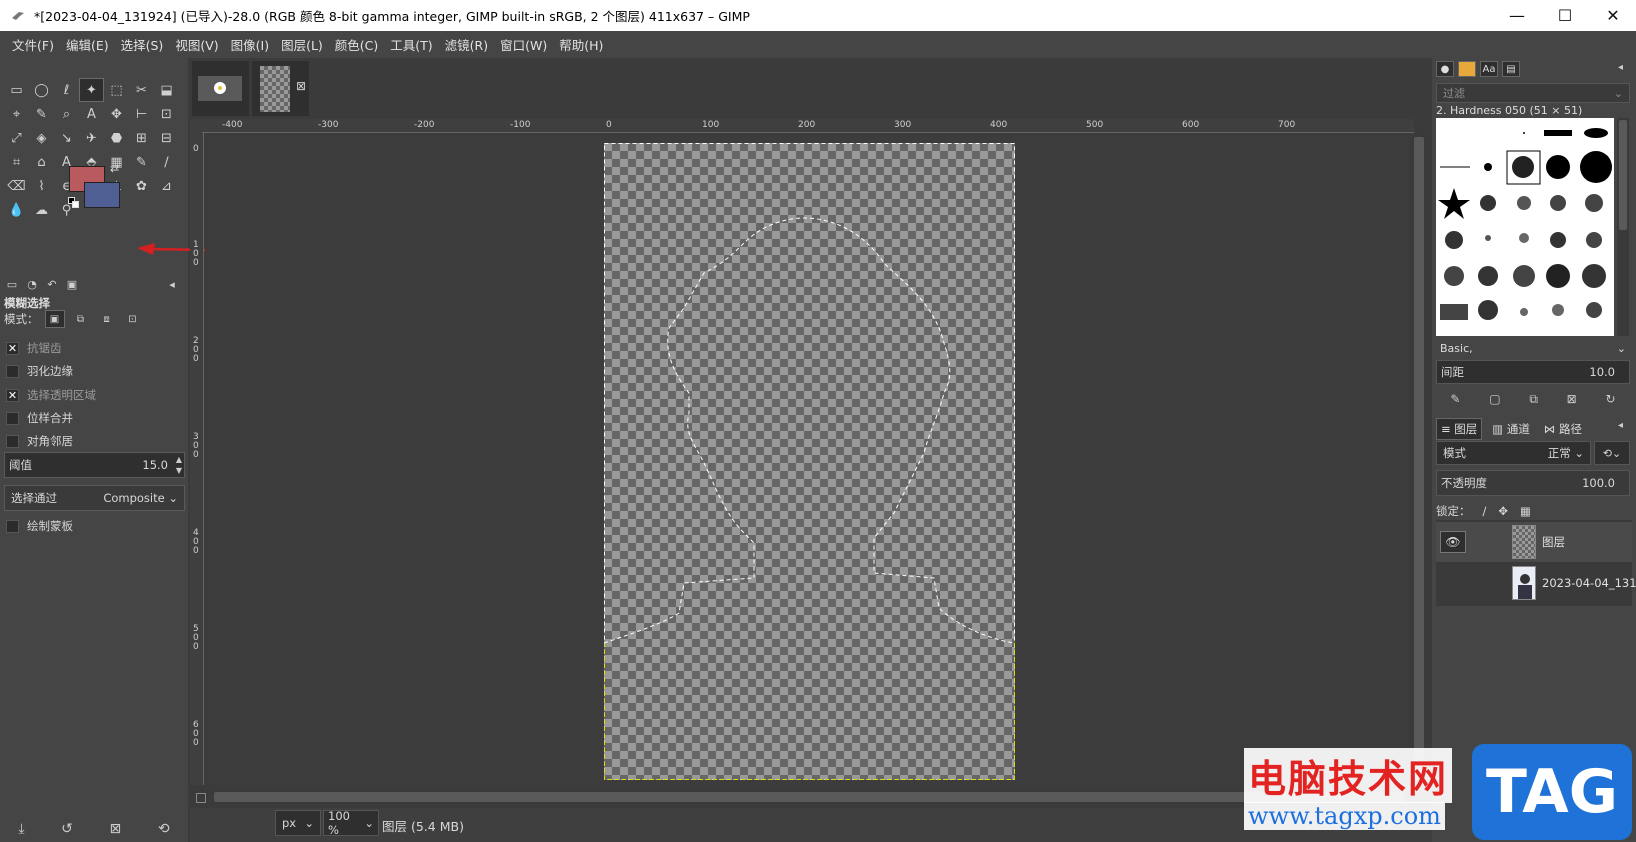  What do you see at coordinates (141, 90) in the screenshot?
I see `tool-button: ✂` at bounding box center [141, 90].